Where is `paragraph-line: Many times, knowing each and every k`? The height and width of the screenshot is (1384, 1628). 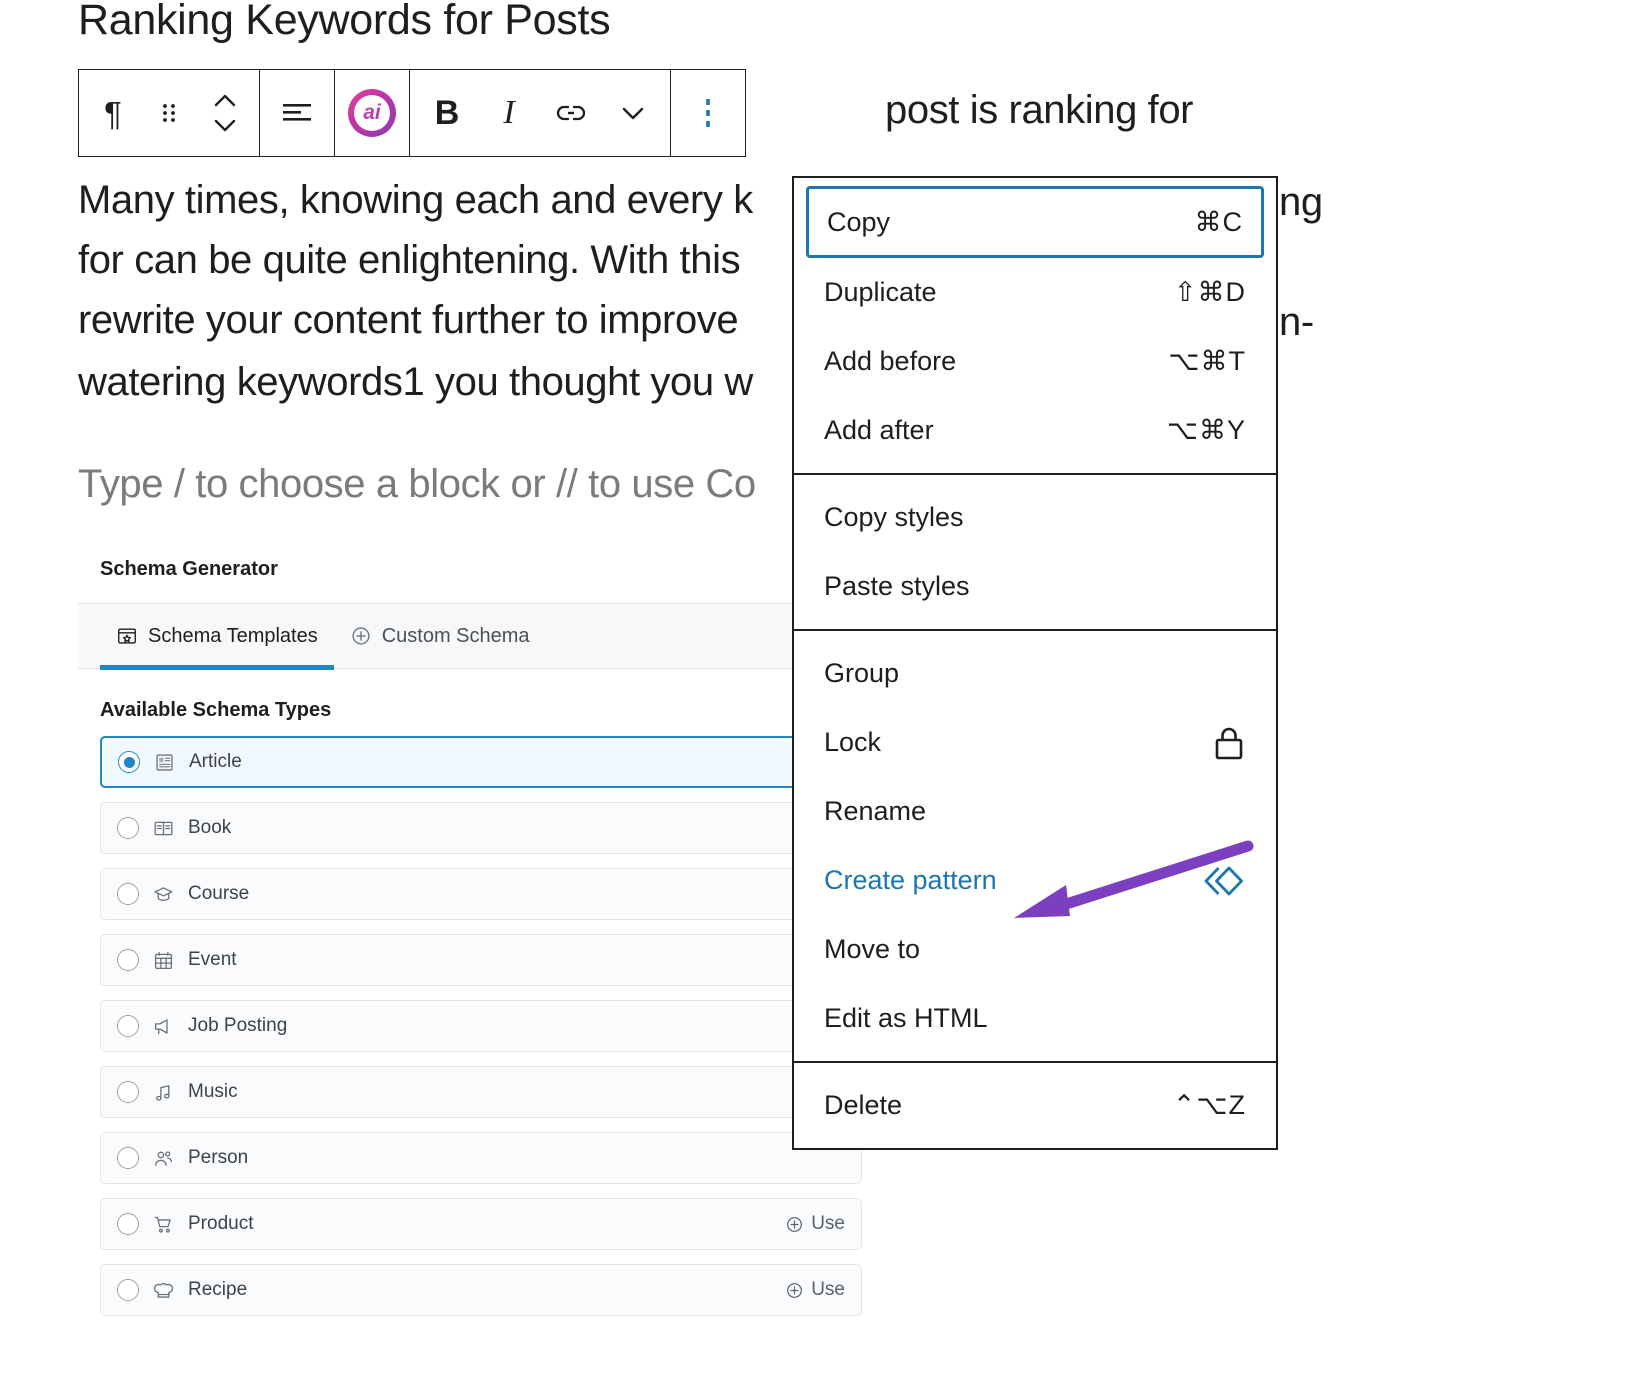
paragraph-line: Many times, knowing each and every k is located at coordinates (415, 200).